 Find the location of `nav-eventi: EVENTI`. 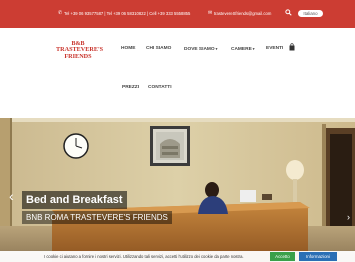

nav-eventi: EVENTI is located at coordinates (274, 49).